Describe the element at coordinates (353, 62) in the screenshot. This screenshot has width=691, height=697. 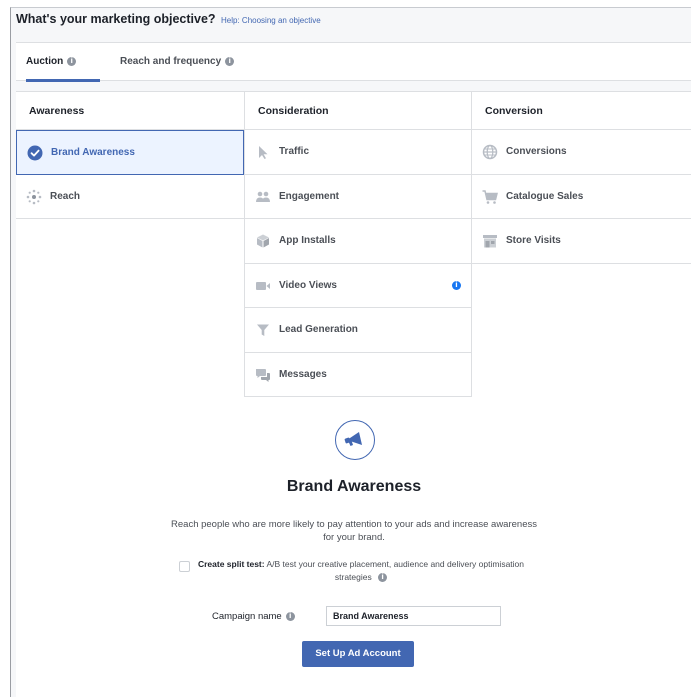
I see `bidding-tabs: Auction i Reach and frequency i` at that location.